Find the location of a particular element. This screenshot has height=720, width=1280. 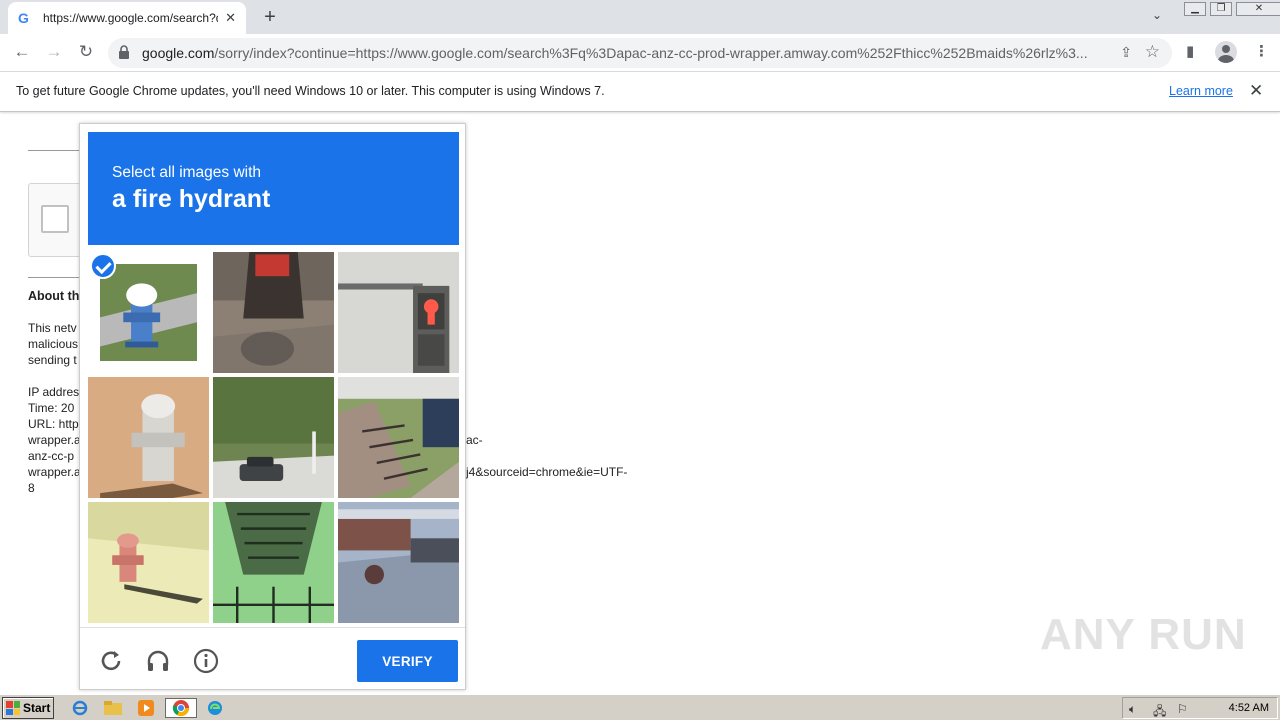

share-icon: ⇪ is located at coordinates (1126, 52).